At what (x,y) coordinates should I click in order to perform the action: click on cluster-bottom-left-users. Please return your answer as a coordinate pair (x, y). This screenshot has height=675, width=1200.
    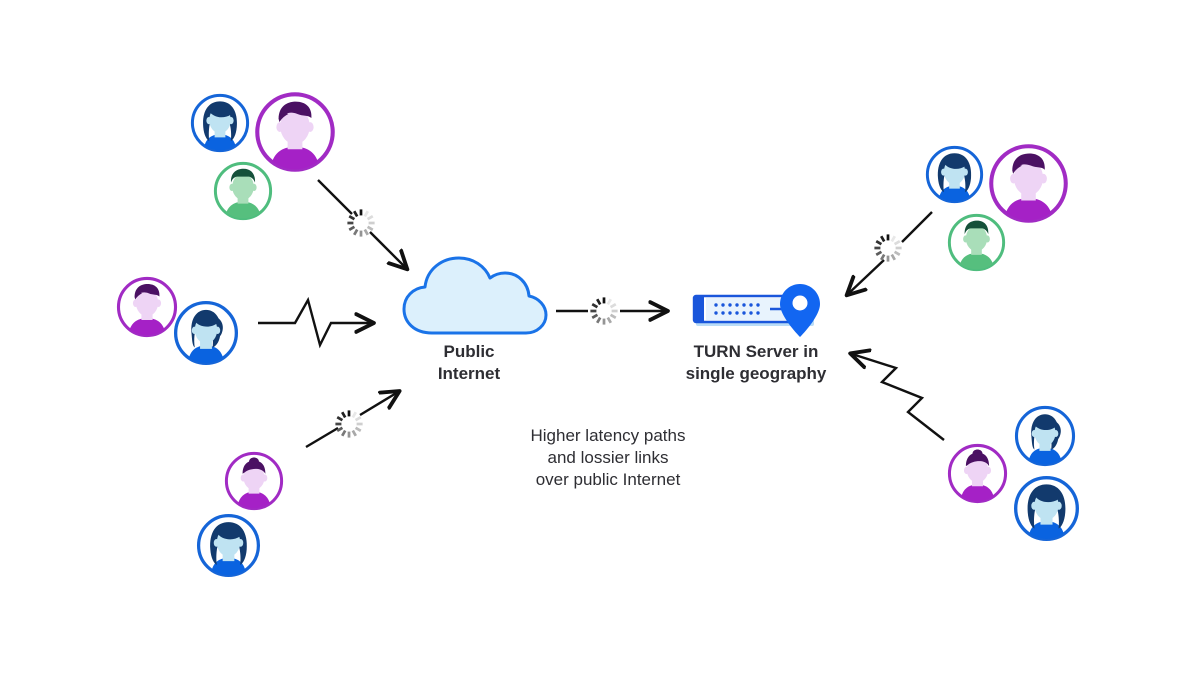
    Looking at the image, I should click on (240, 514).